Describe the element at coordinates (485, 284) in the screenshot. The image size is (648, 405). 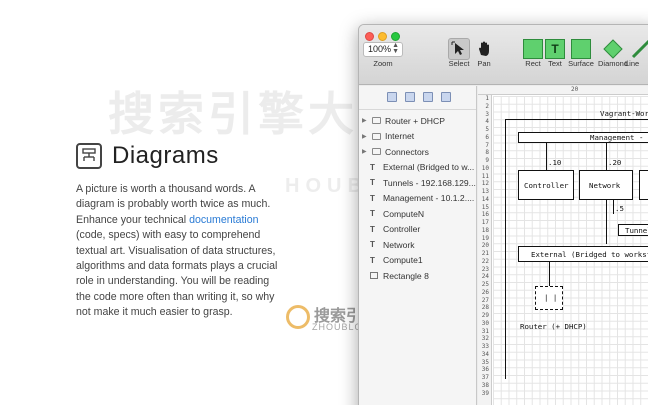
I see `ruler-number: 25` at that location.